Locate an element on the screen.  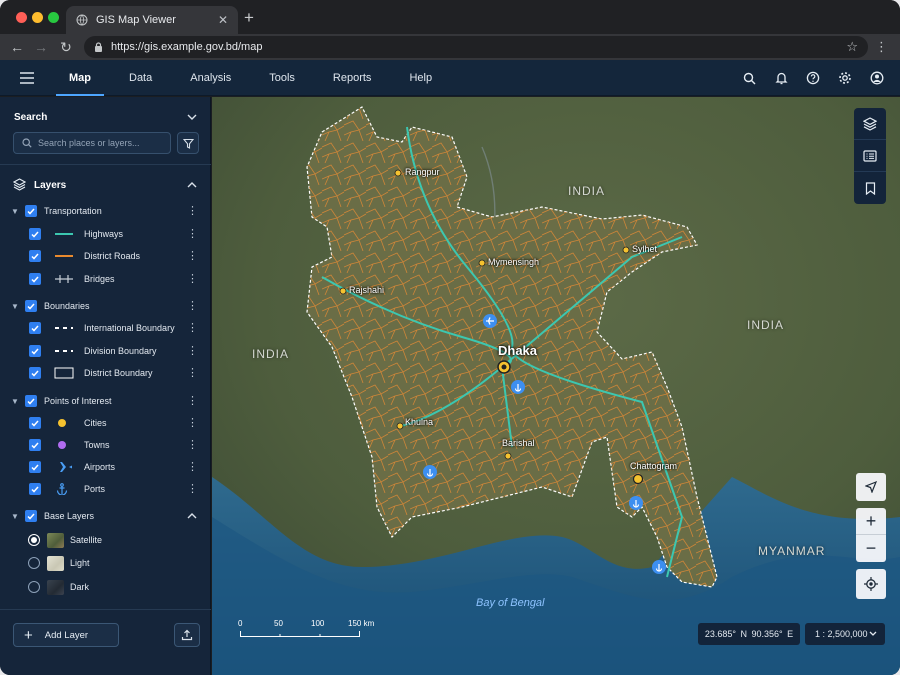
layer-item-cities: Cities ⋮ is located at coordinates (105, 423).